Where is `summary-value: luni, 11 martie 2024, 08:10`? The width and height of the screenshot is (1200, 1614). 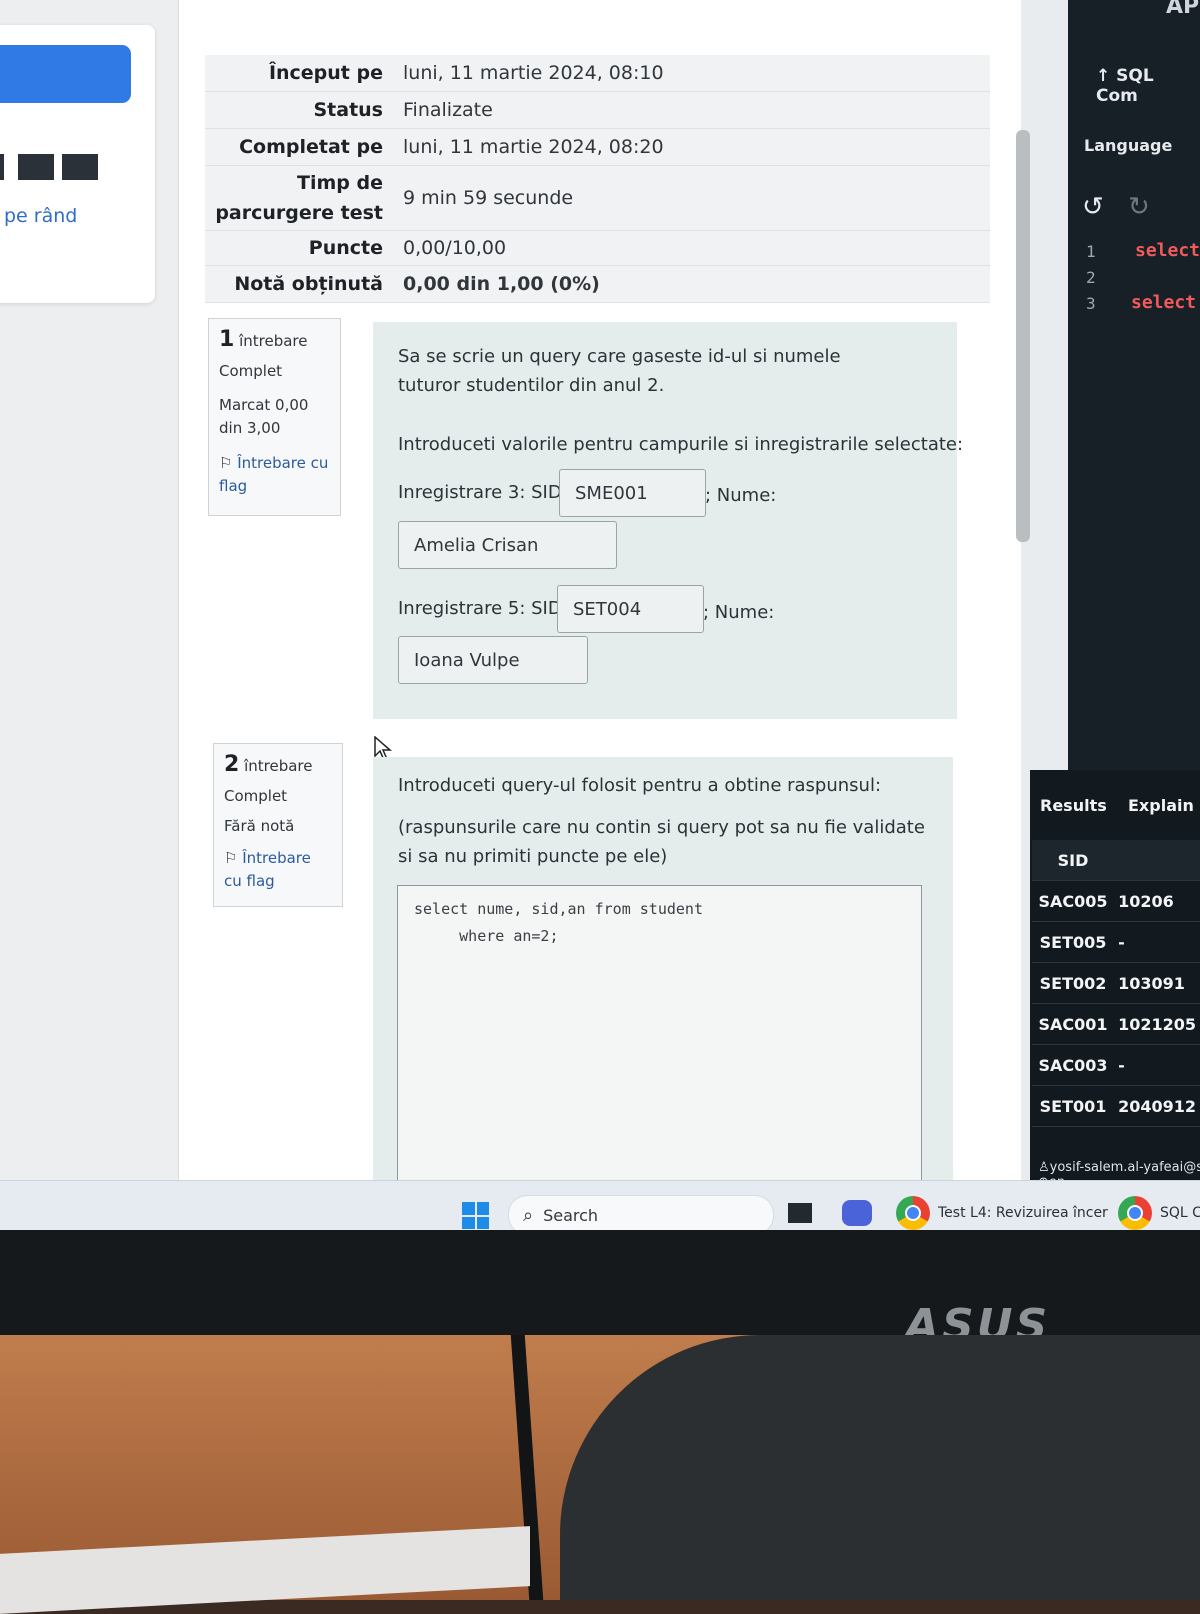 summary-value: luni, 11 martie 2024, 08:10 is located at coordinates (533, 73).